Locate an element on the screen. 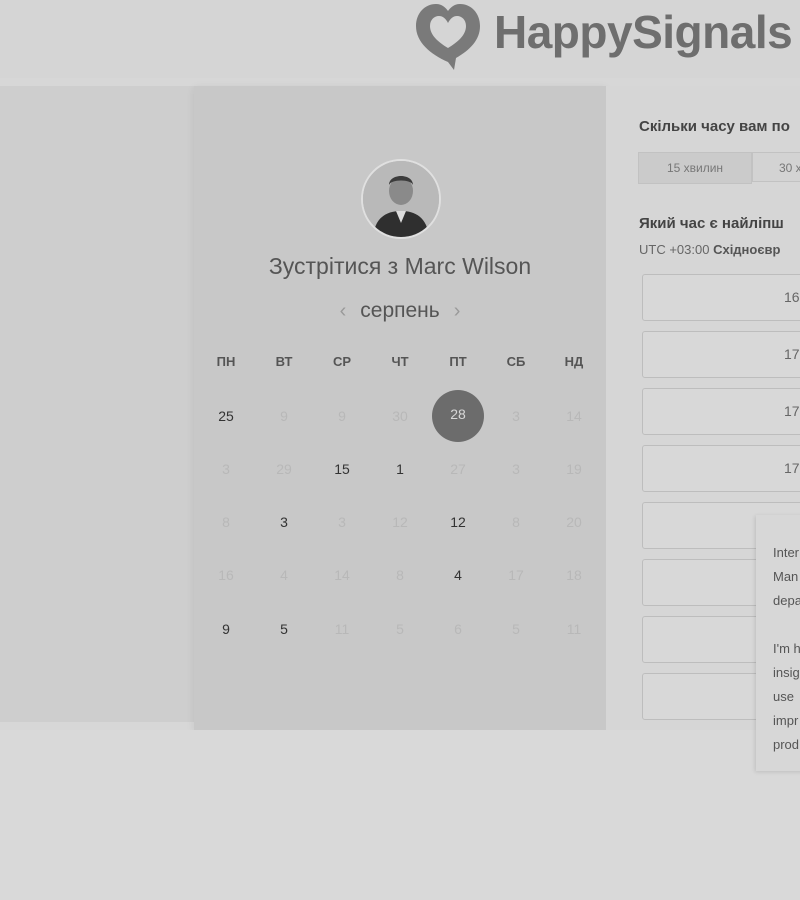 This screenshot has height=900, width=800. time-question: Який час є найліпш is located at coordinates (711, 223).